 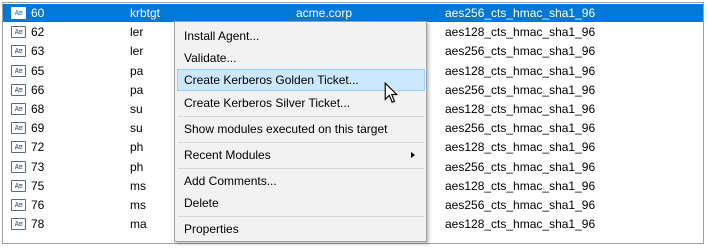 I want to click on row-id: 73, so click(x=38, y=166).